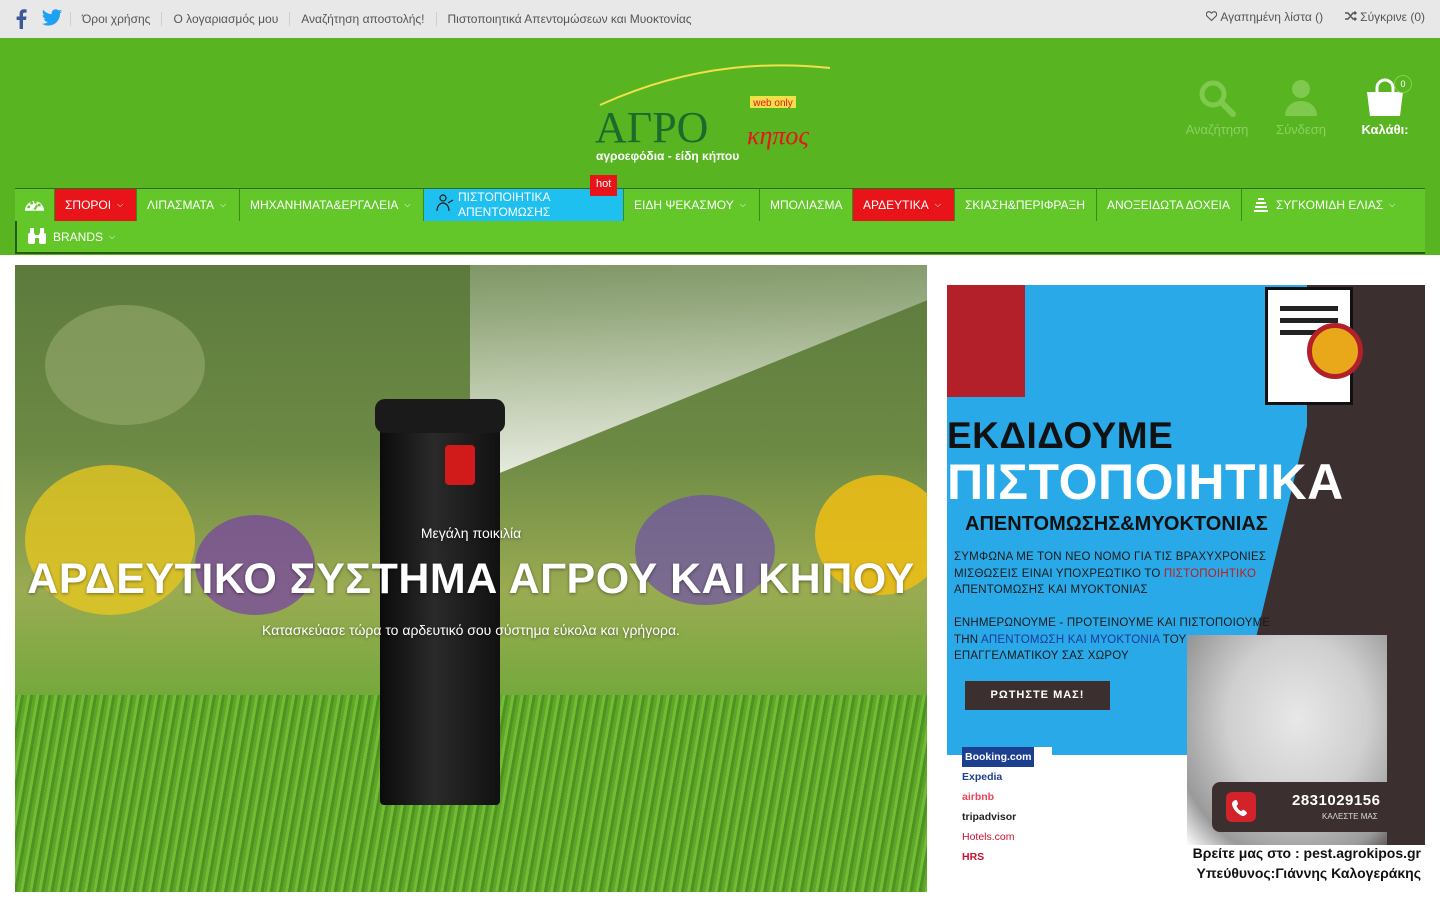 The width and height of the screenshot is (1440, 900). I want to click on search-icon, so click(1217, 98).